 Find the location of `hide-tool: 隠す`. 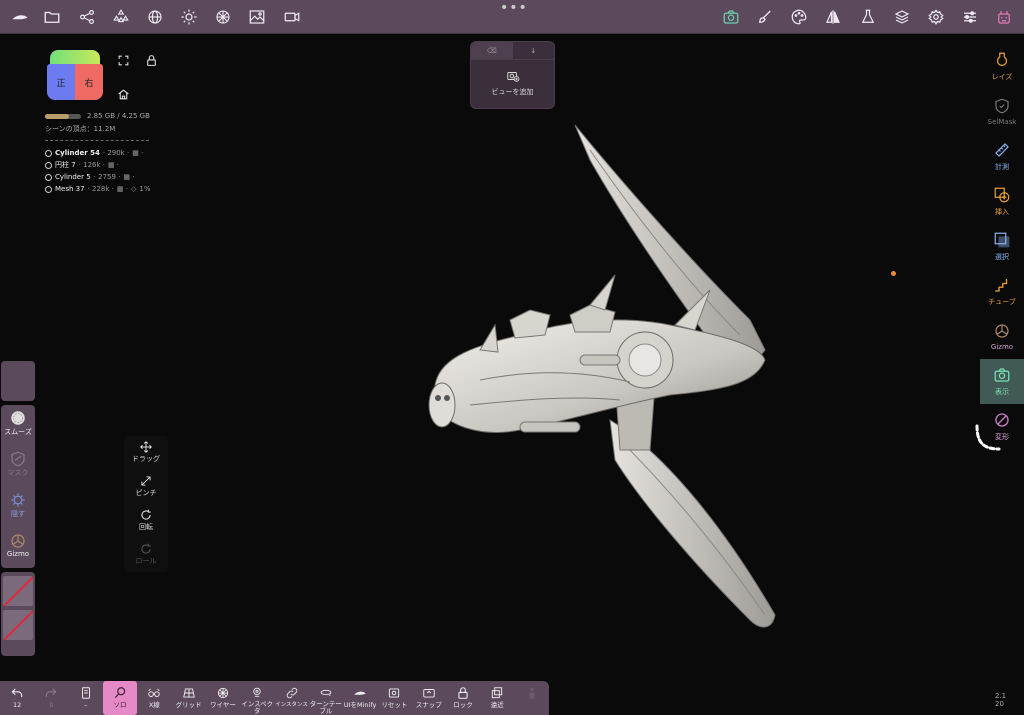

hide-tool: 隠す is located at coordinates (18, 507).